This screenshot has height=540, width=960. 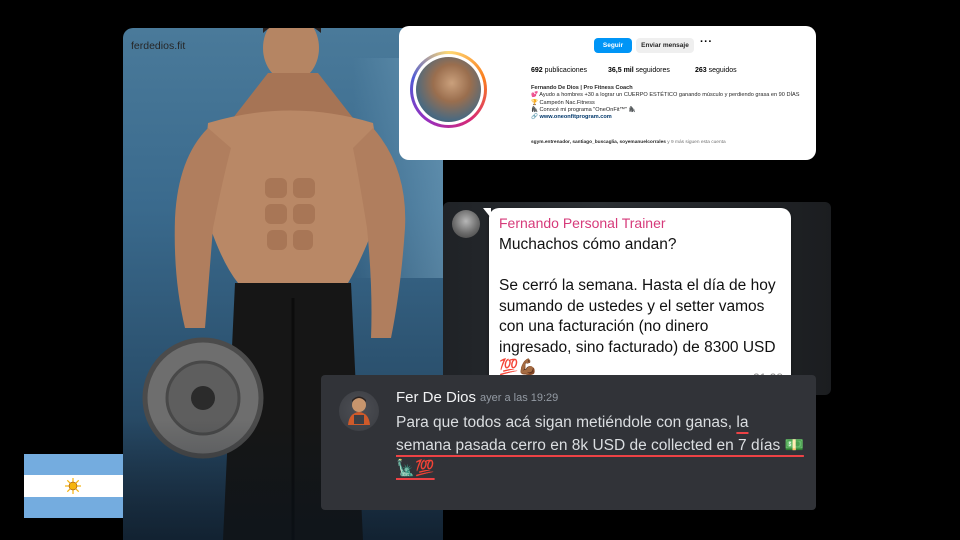 I want to click on more-options-icon: ···, so click(x=706, y=42).